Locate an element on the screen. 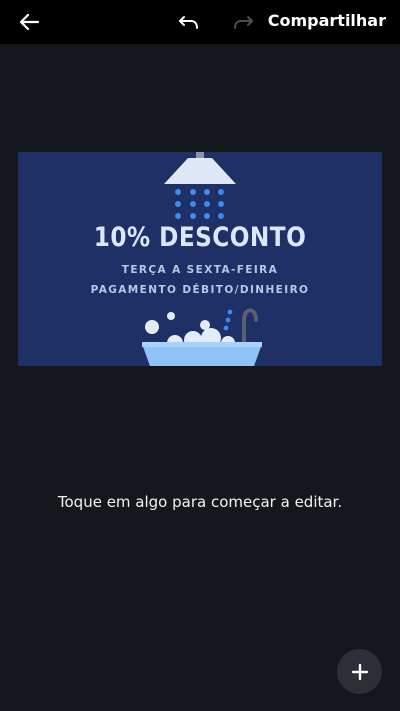 The height and width of the screenshot is (711, 400). edit-hint: Toque em algo para começar a editar. is located at coordinates (200, 502).